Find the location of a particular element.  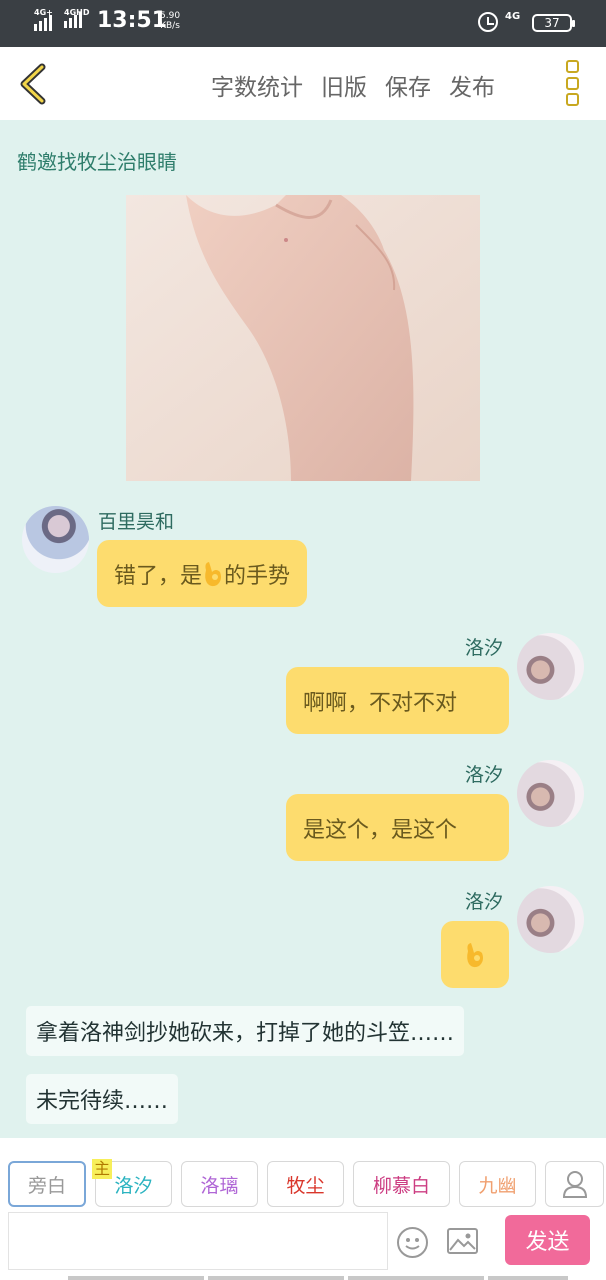

message-text: 是这个，是这个 is located at coordinates (380, 830).